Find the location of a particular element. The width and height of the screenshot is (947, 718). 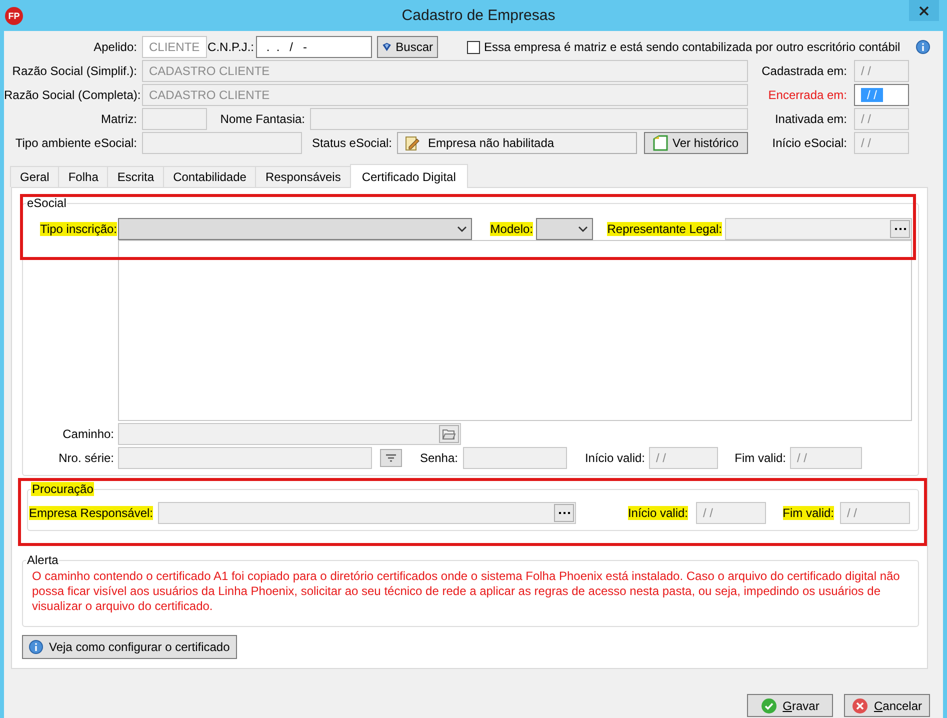

close-icon is located at coordinates (924, 11).